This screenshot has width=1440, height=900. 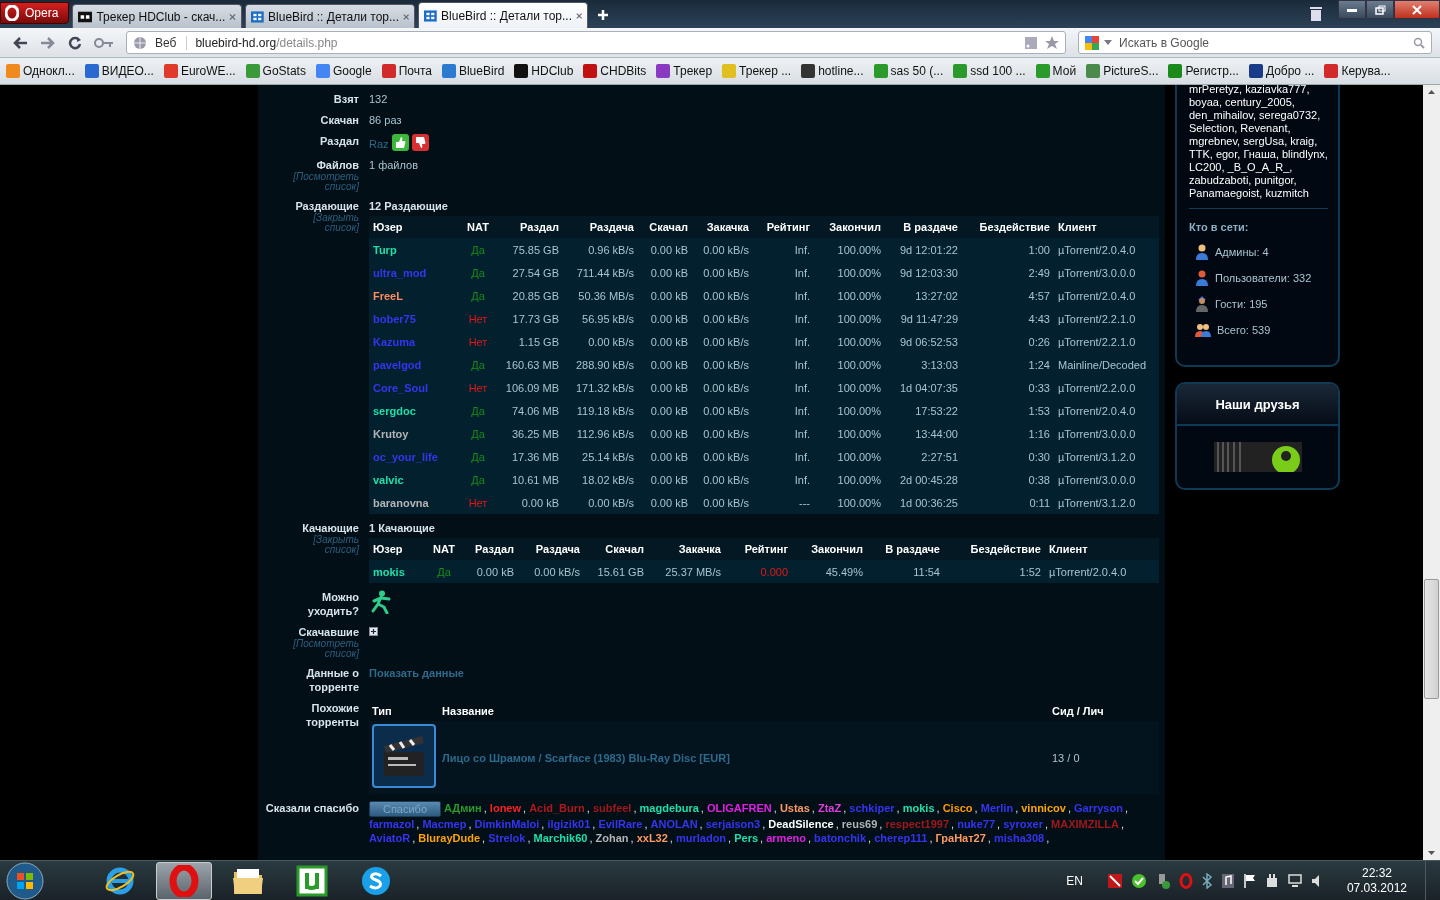 What do you see at coordinates (794, 808) in the screenshot?
I see `user-link: Ustas` at bounding box center [794, 808].